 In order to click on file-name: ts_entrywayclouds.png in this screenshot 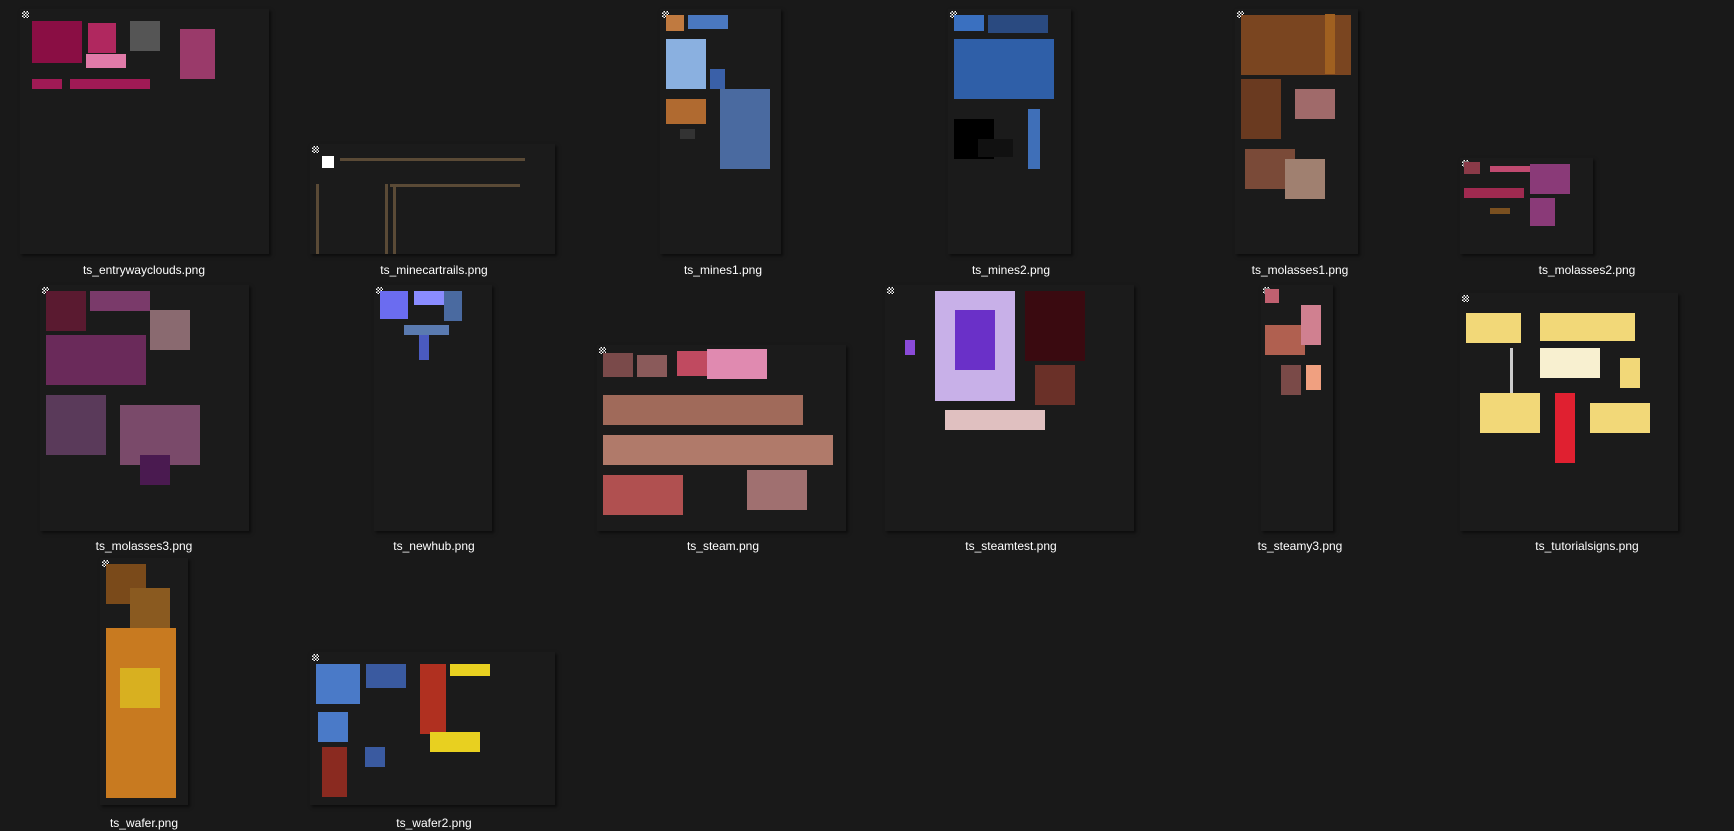, I will do `click(144, 270)`.